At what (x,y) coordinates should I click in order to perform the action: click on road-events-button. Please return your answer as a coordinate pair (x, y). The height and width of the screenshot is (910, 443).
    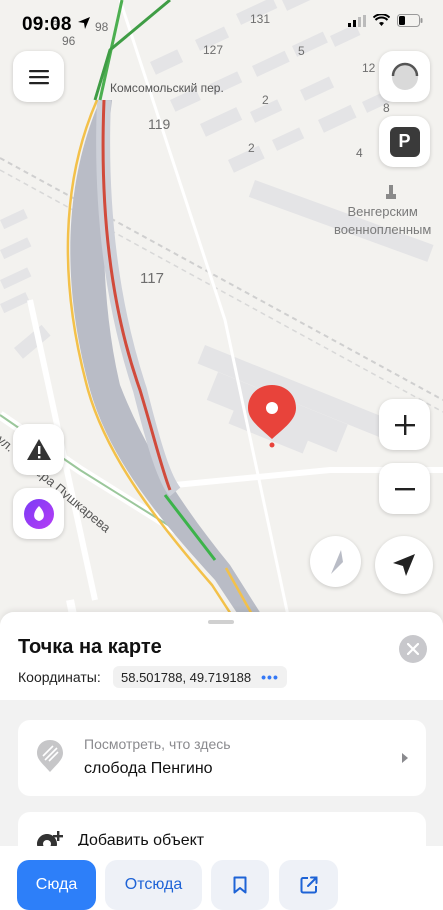
    Looking at the image, I should click on (38, 449).